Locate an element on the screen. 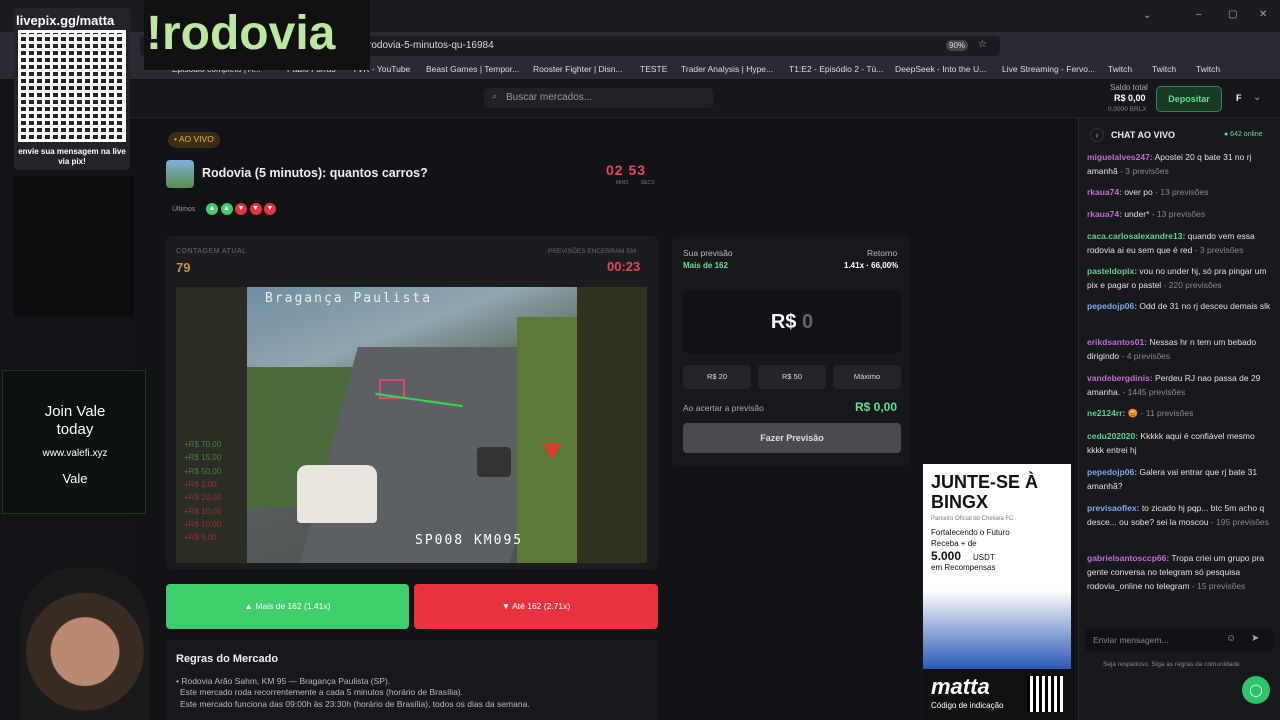  yield-sign is located at coordinates (552, 451).